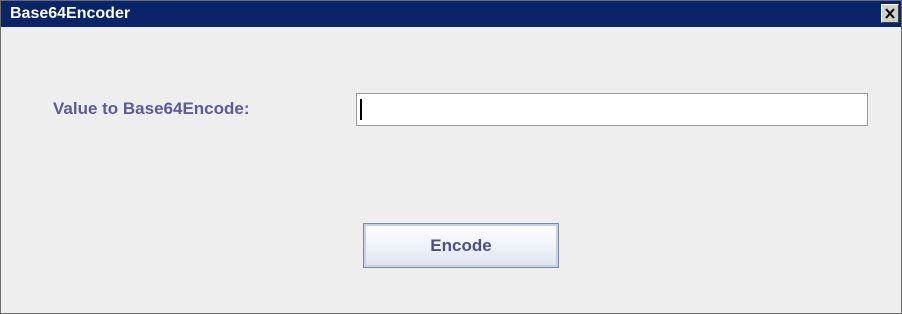 This screenshot has height=314, width=902. Describe the element at coordinates (361, 109) in the screenshot. I see `text-caret` at that location.